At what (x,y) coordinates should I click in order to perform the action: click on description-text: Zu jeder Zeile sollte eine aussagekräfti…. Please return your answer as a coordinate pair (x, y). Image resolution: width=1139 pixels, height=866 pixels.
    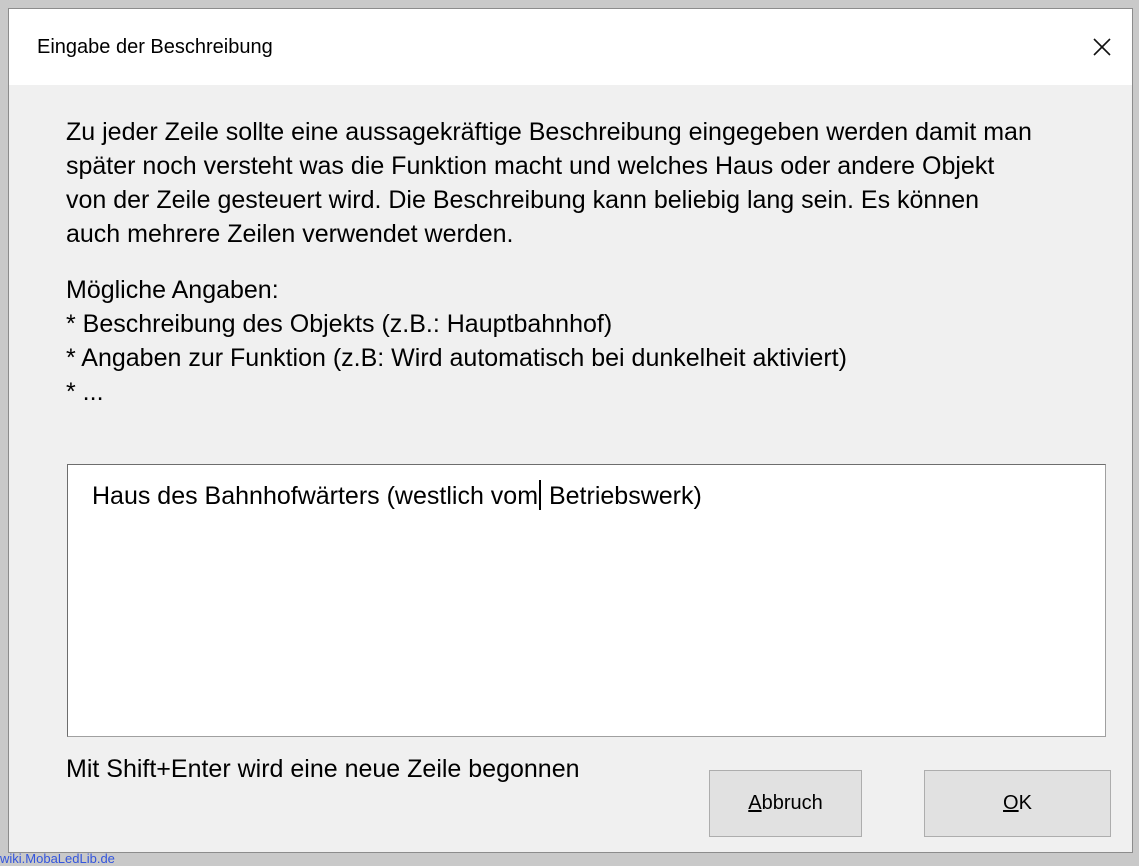
    Looking at the image, I should click on (586, 183).